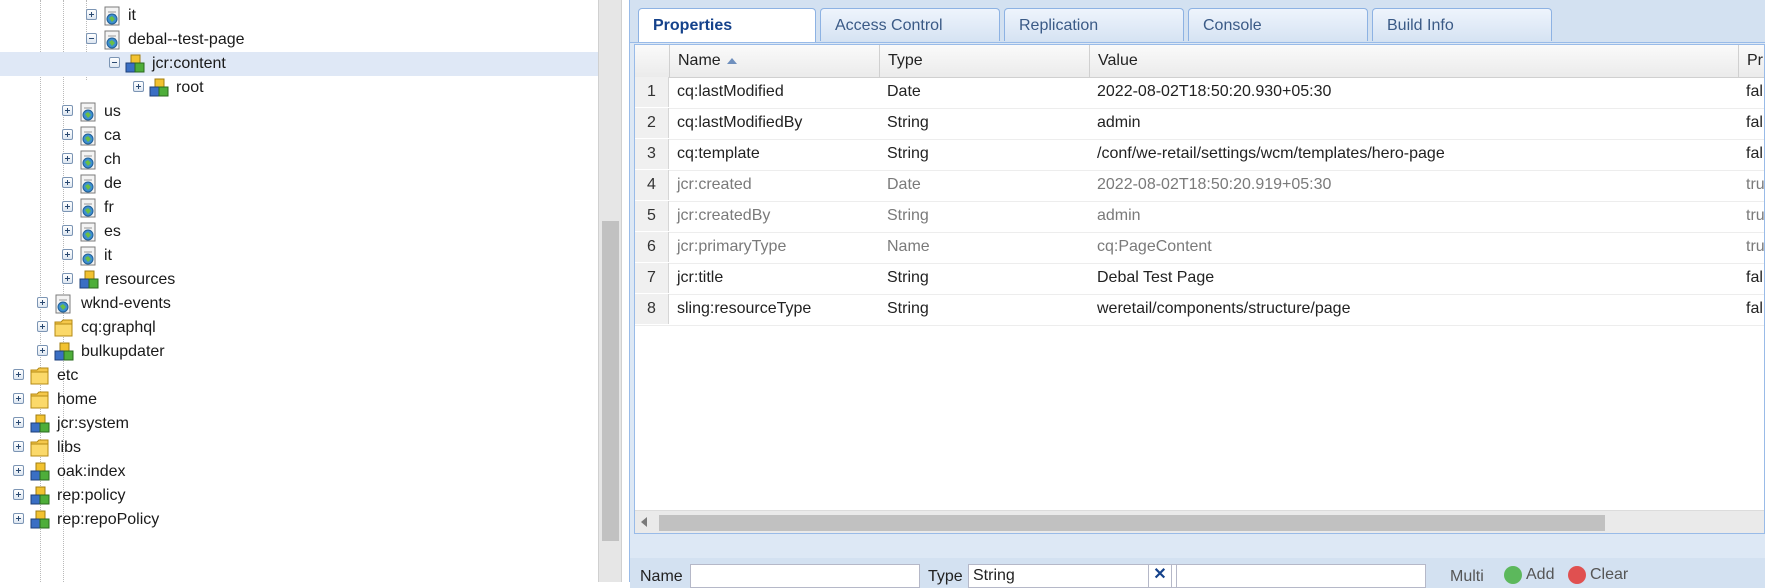 The width and height of the screenshot is (1765, 588). Describe the element at coordinates (299, 424) in the screenshot. I see `tree-node-jcr-system: jcr:system` at that location.